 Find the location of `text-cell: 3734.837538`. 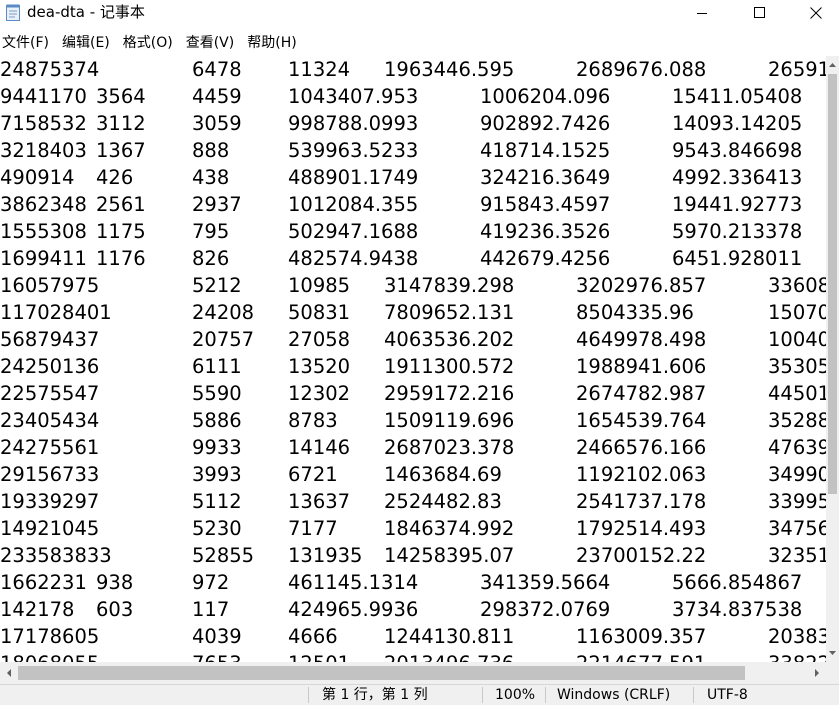

text-cell: 3734.837538 is located at coordinates (737, 609).